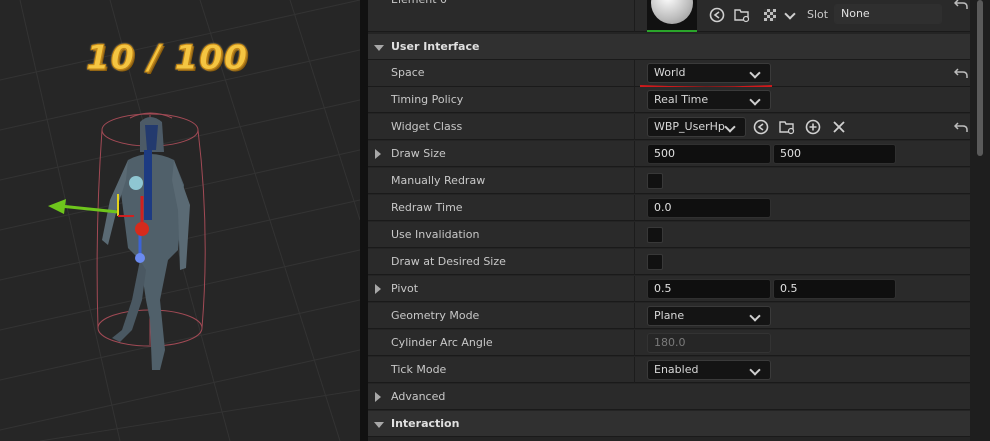 Image resolution: width=990 pixels, height=441 pixels. I want to click on tick-mode-dropdown: Enabled, so click(709, 370).